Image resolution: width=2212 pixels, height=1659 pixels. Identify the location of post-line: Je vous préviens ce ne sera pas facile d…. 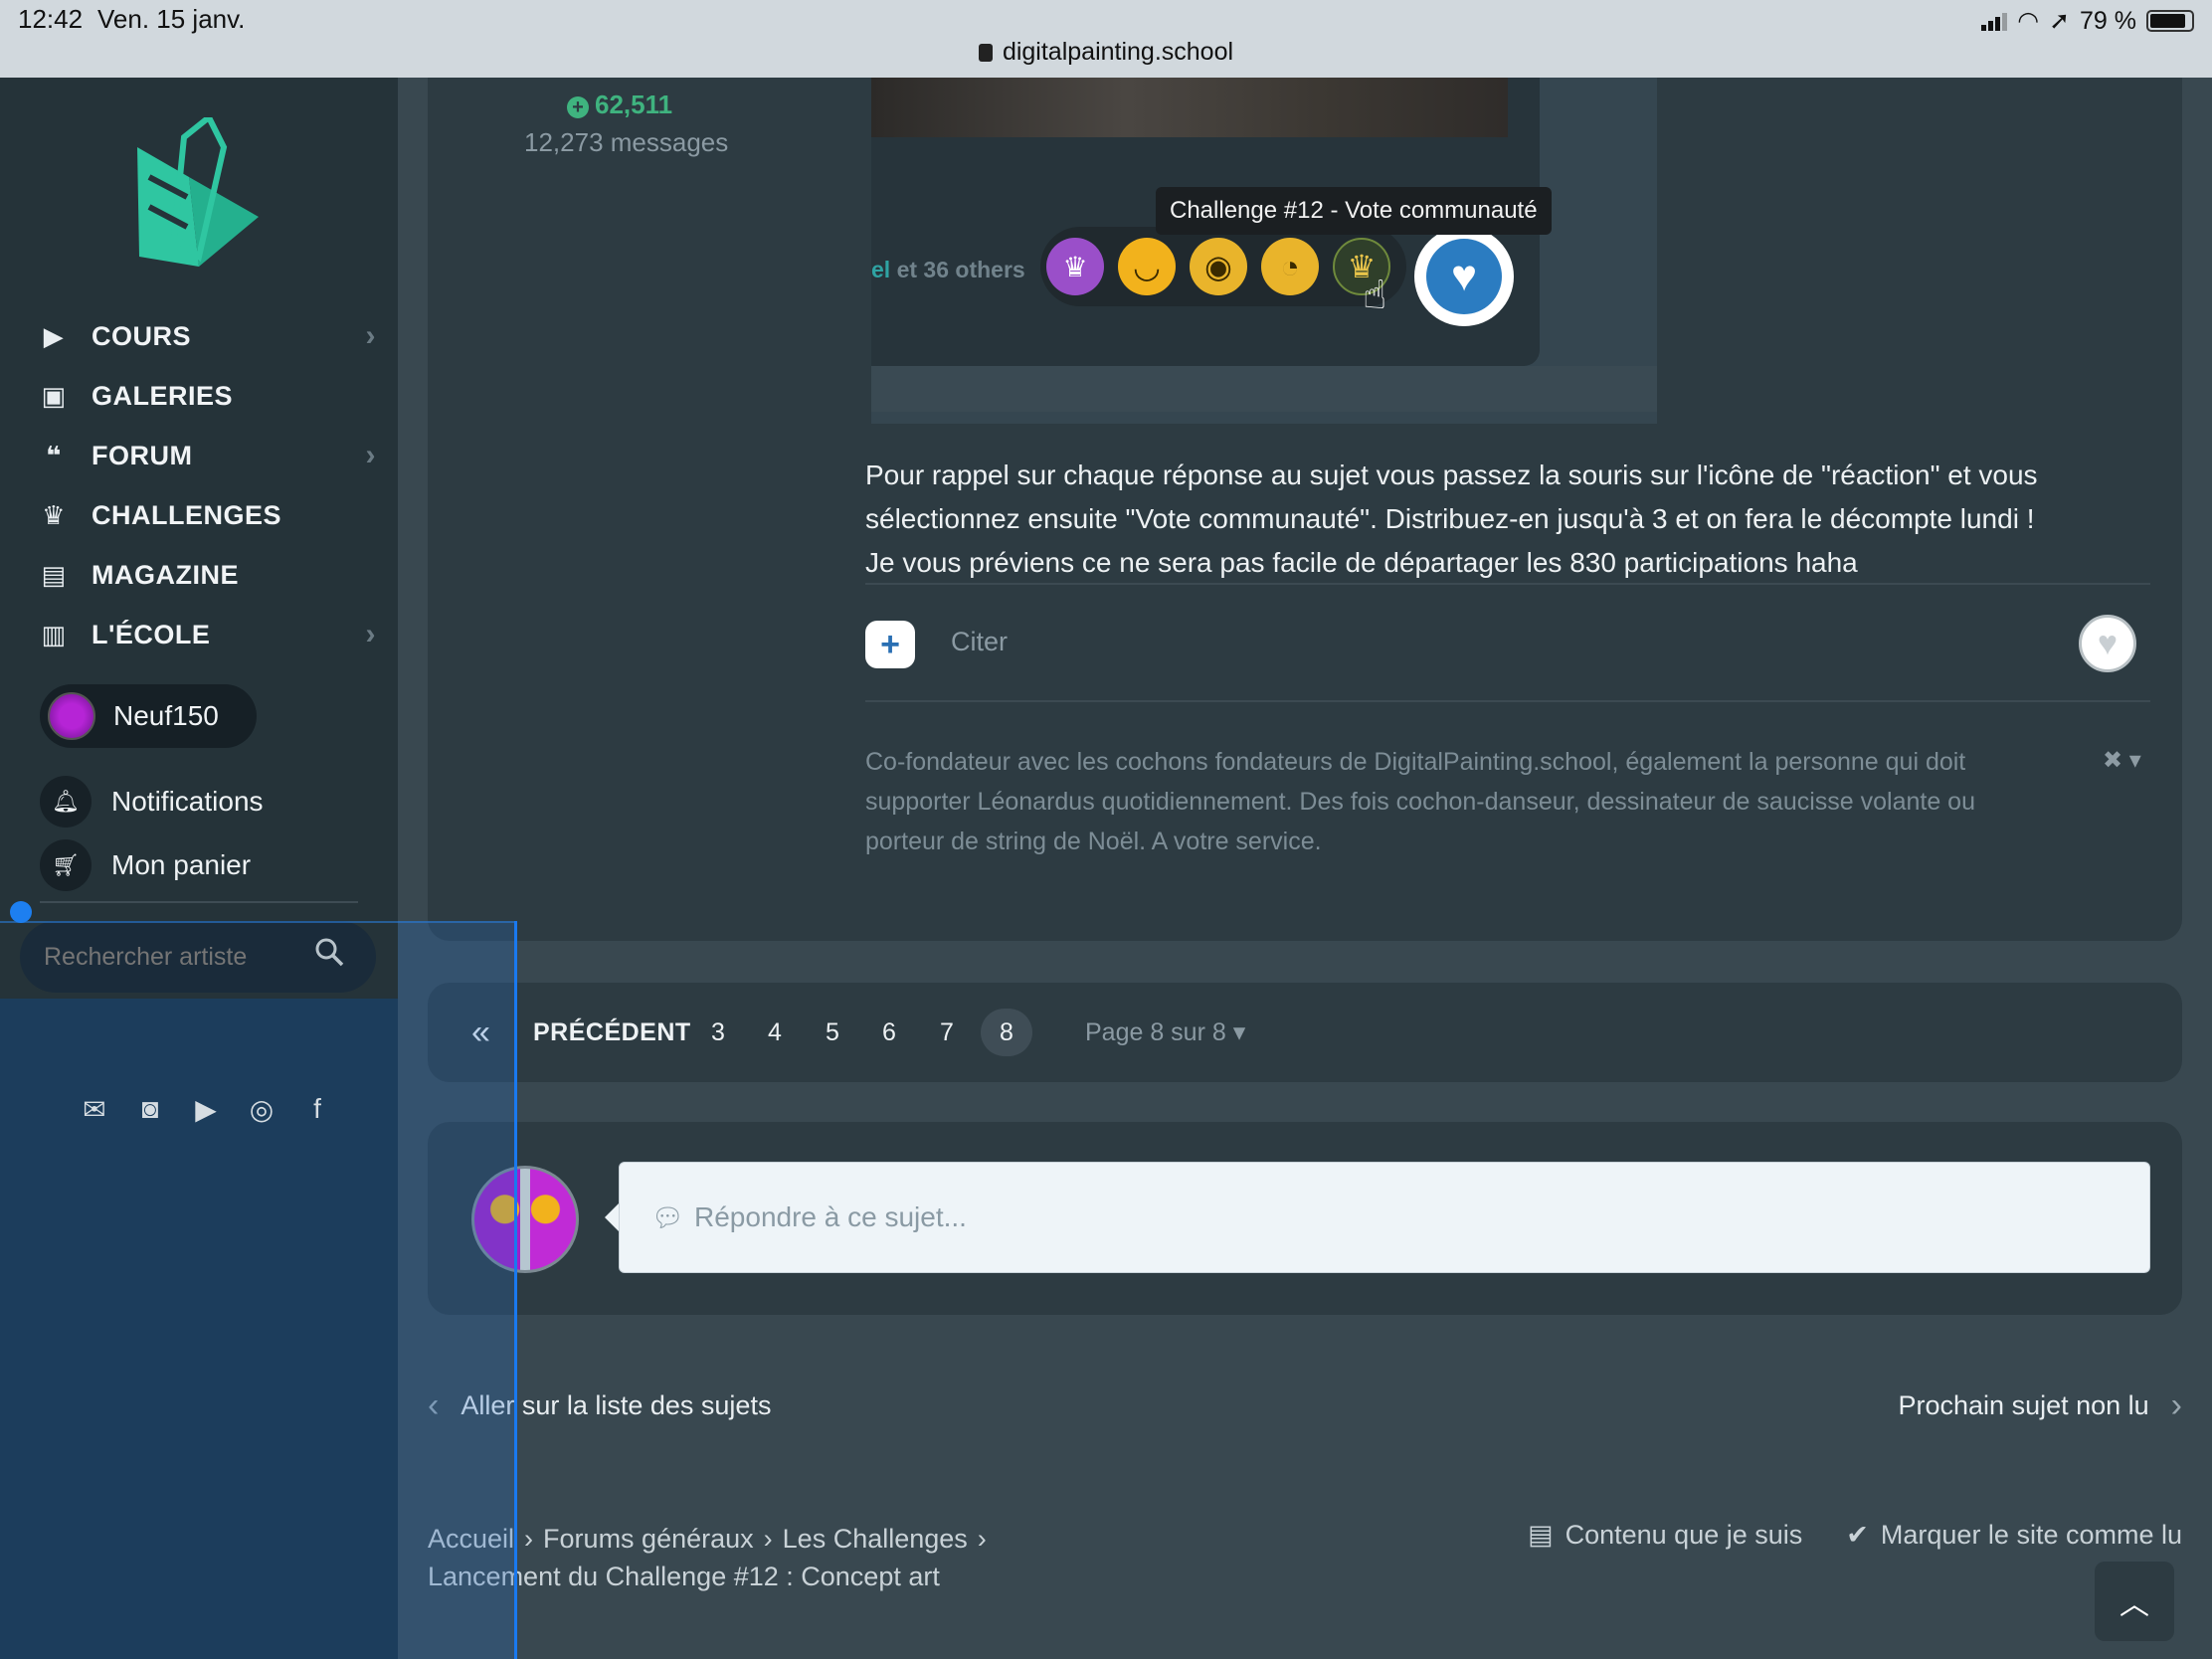
(1361, 562).